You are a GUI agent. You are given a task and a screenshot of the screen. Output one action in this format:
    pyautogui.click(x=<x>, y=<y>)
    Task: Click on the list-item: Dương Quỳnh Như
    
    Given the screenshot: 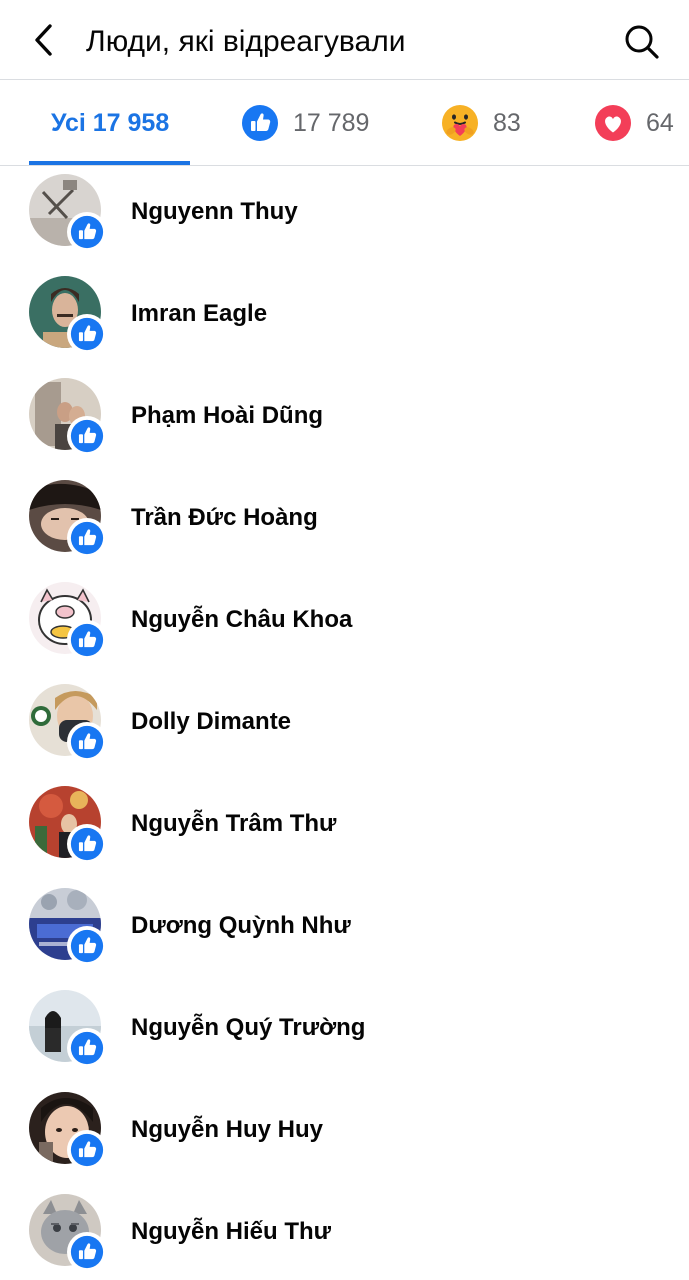 What is the action you would take?
    pyautogui.click(x=344, y=931)
    